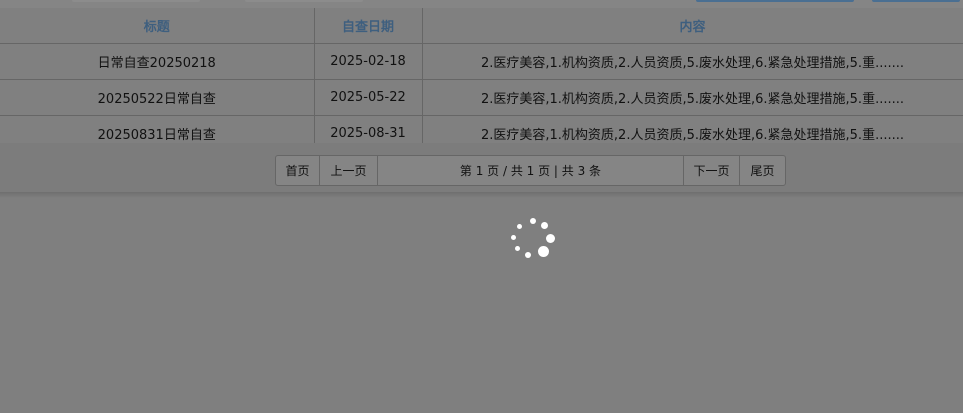 This screenshot has width=963, height=413. What do you see at coordinates (136, 1) in the screenshot?
I see `toolbar-field-a` at bounding box center [136, 1].